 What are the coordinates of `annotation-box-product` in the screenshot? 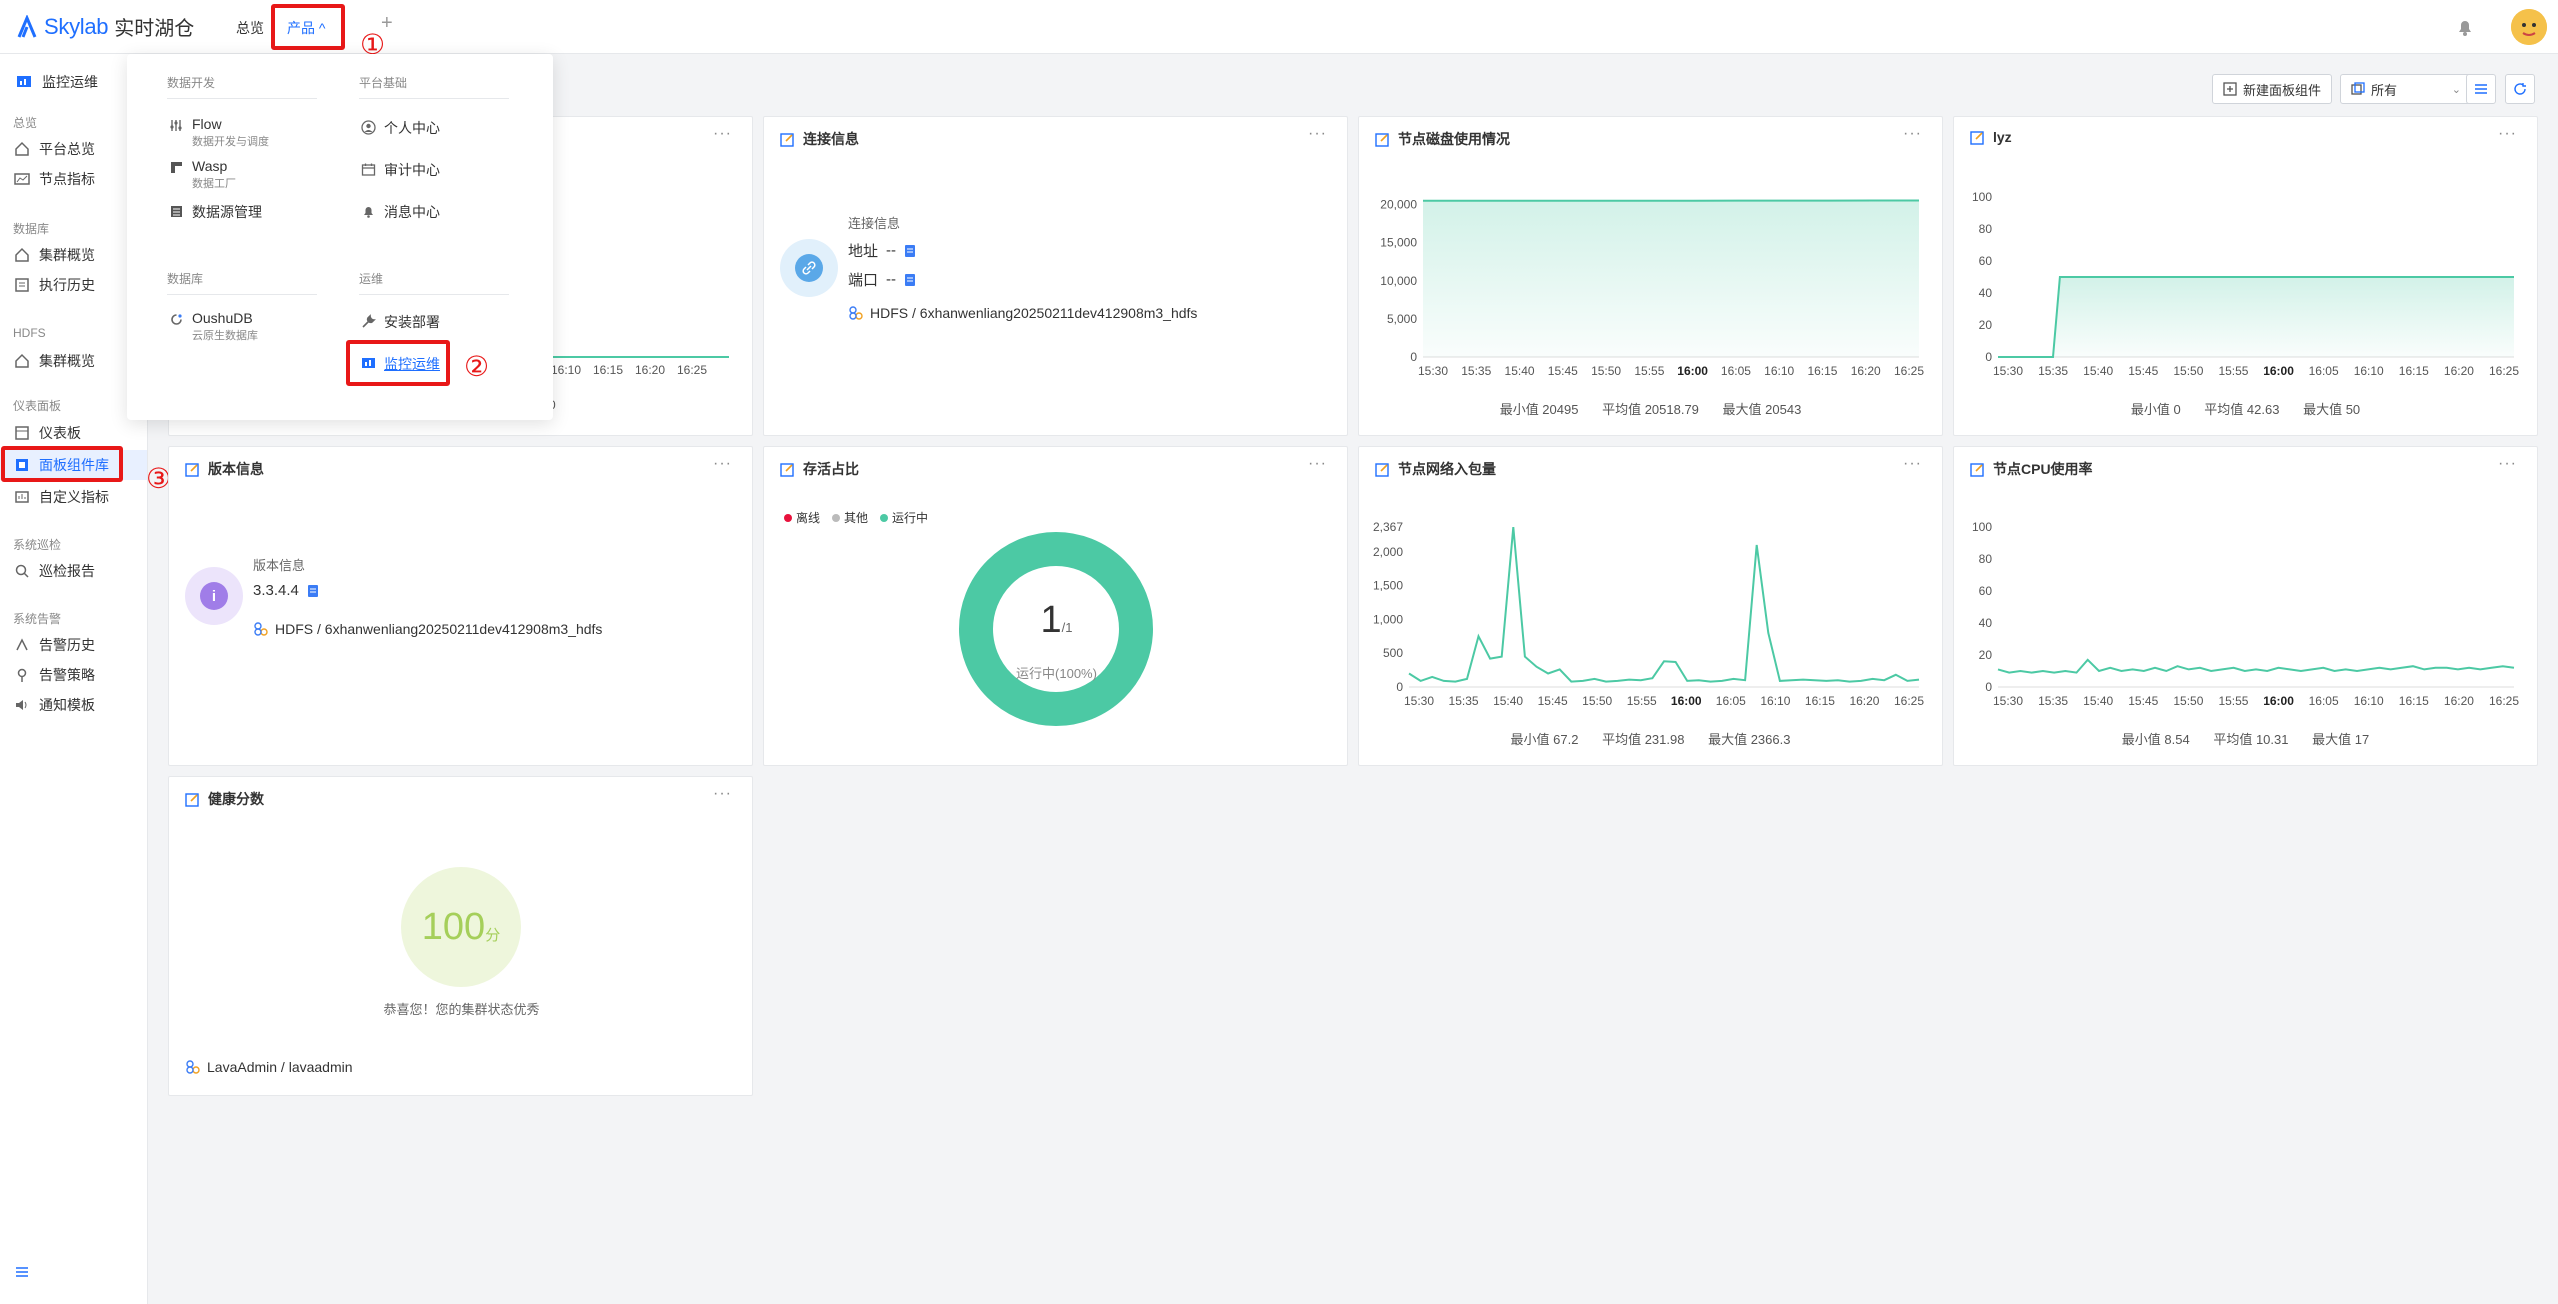 It's located at (308, 27).